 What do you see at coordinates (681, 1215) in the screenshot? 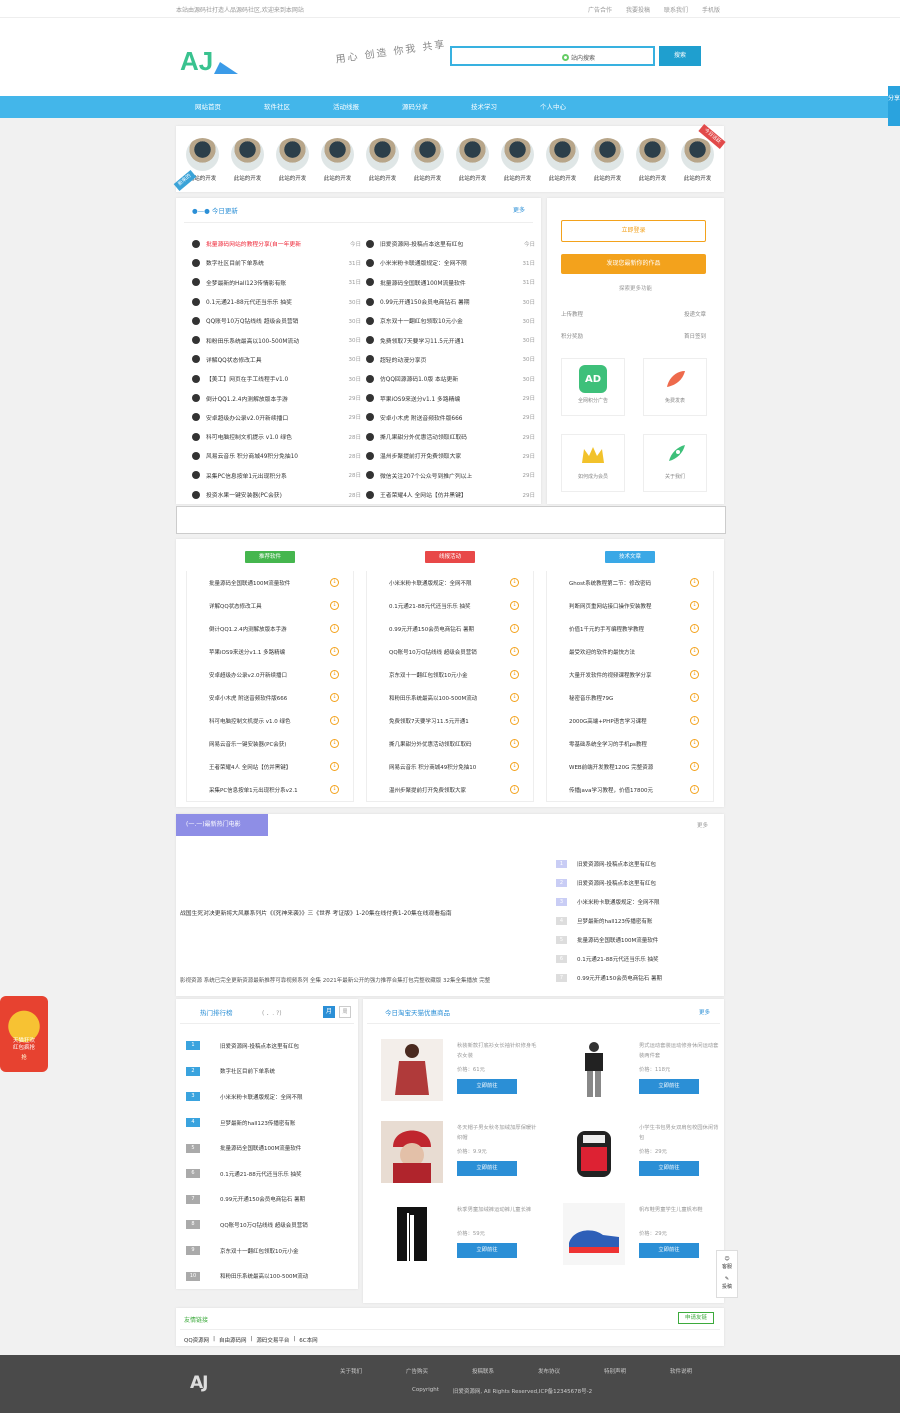
I see `product-title: 帆布鞋男童学生儿童帆布鞋` at bounding box center [681, 1215].